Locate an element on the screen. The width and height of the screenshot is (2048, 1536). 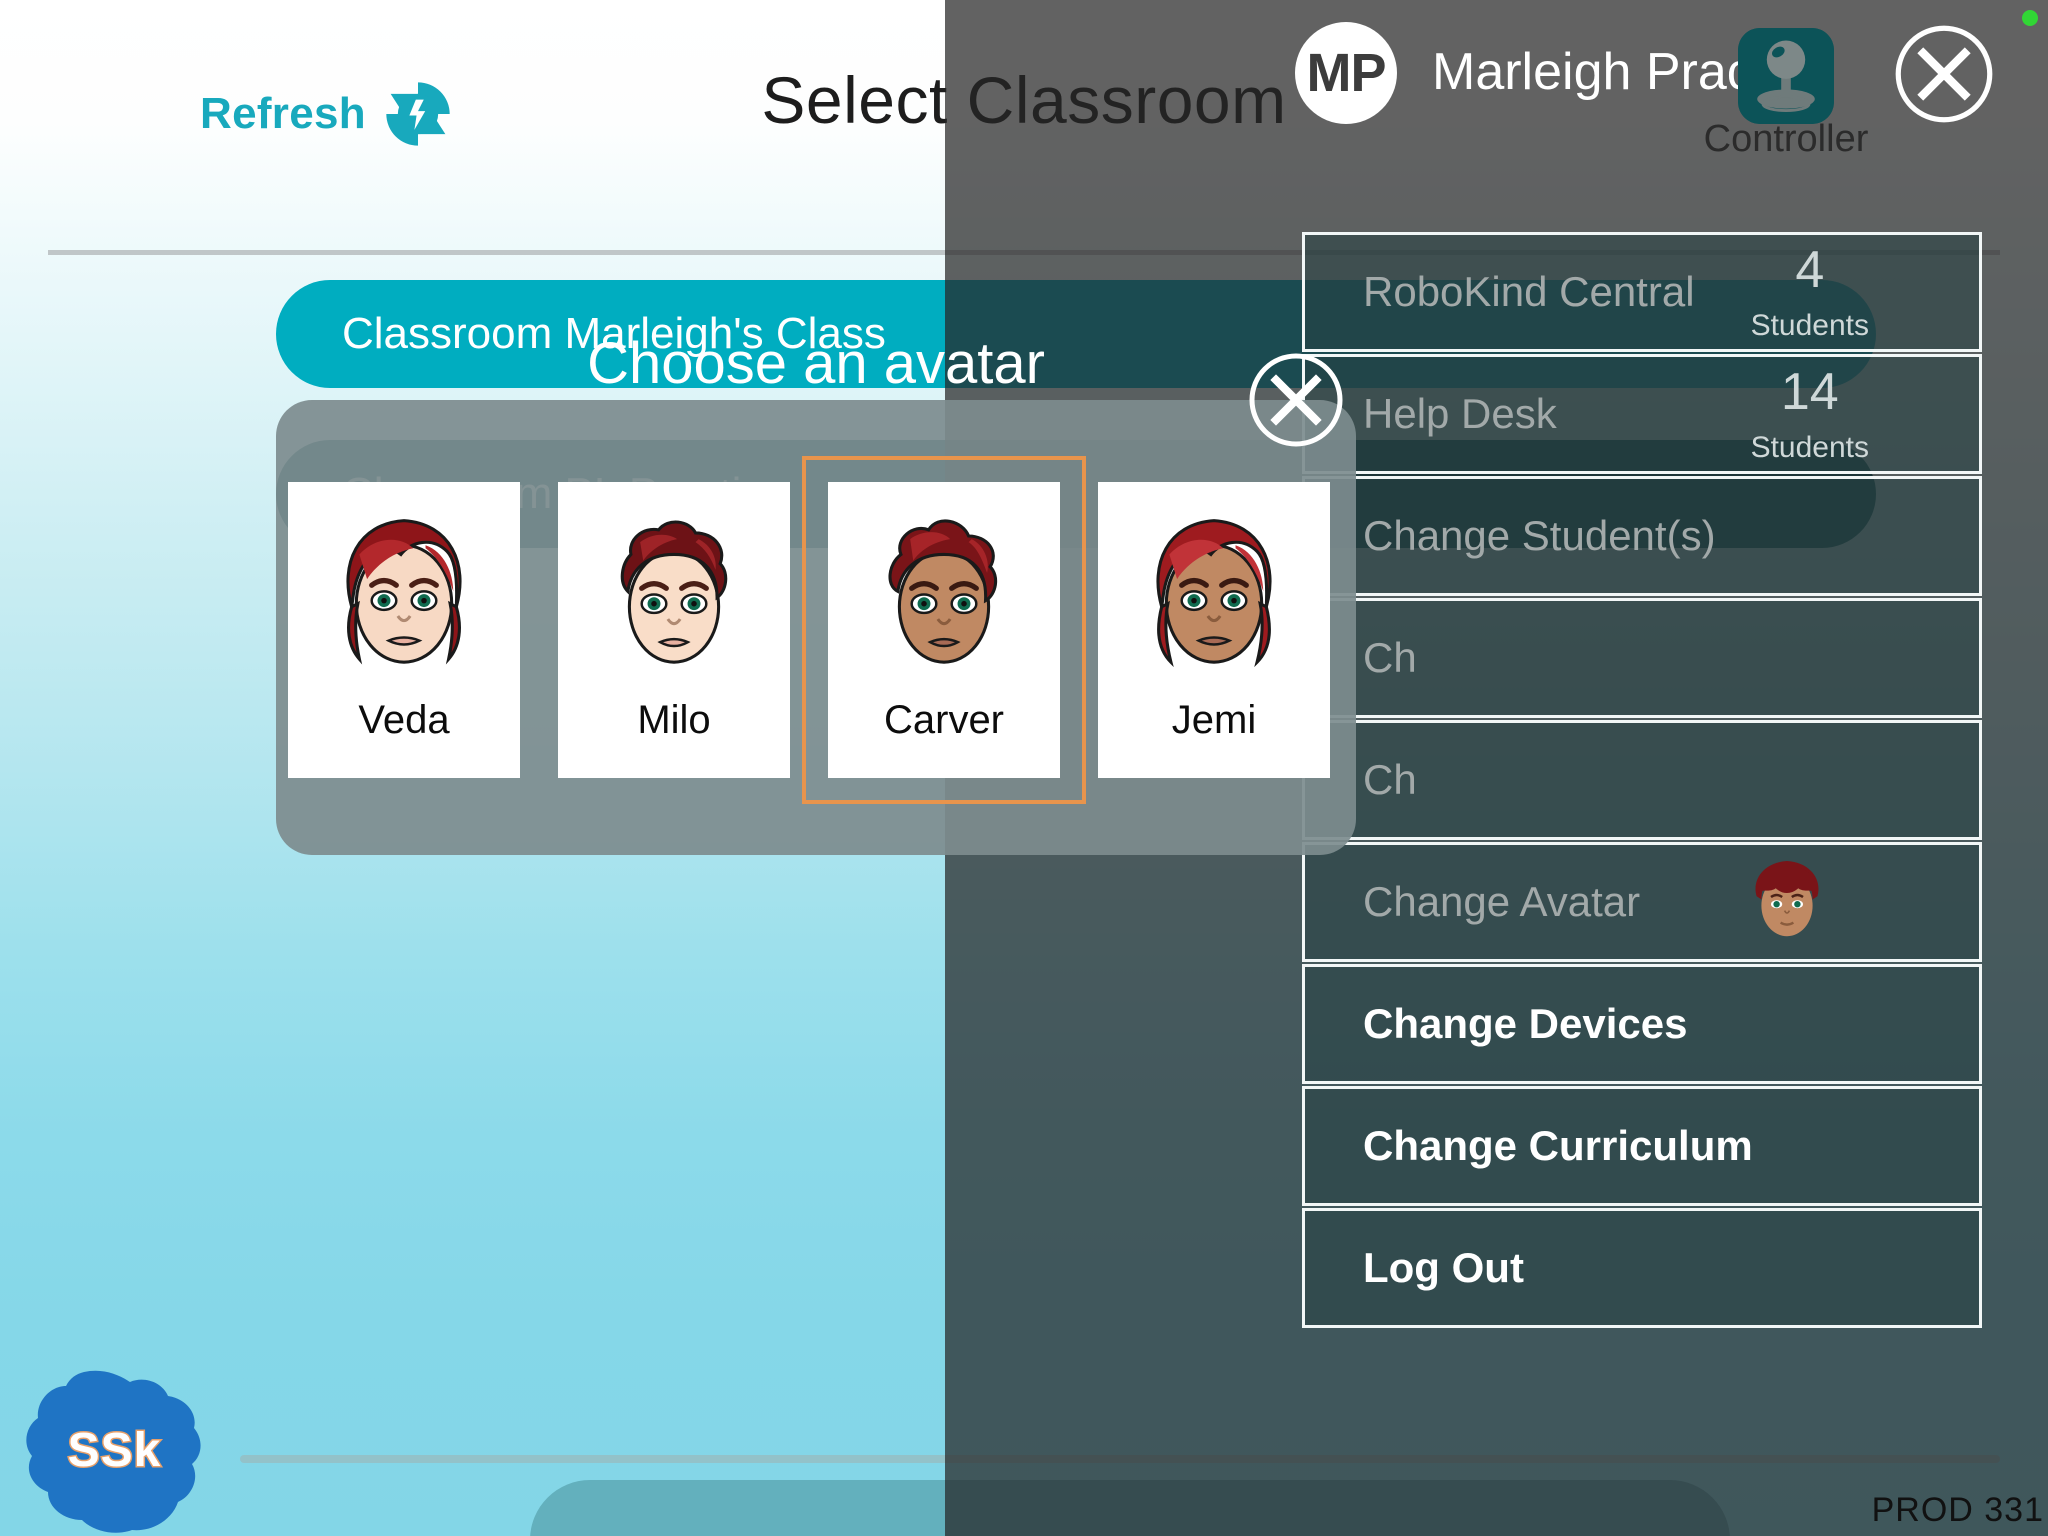
student-count: 14 Students is located at coordinates (1810, 416).